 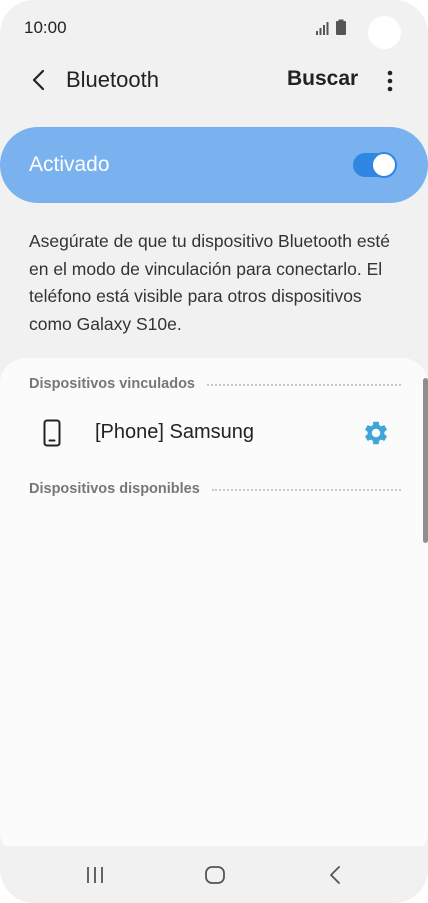 I want to click on toggle-thumb, so click(x=384, y=165).